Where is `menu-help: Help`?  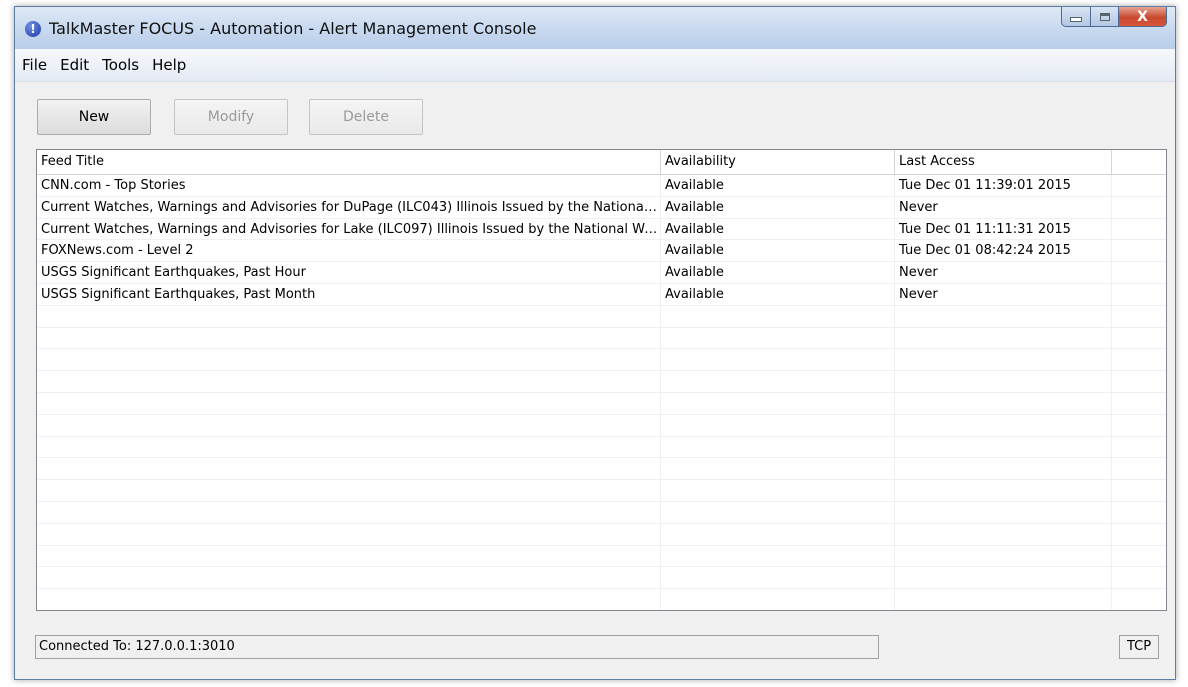
menu-help: Help is located at coordinates (168, 65).